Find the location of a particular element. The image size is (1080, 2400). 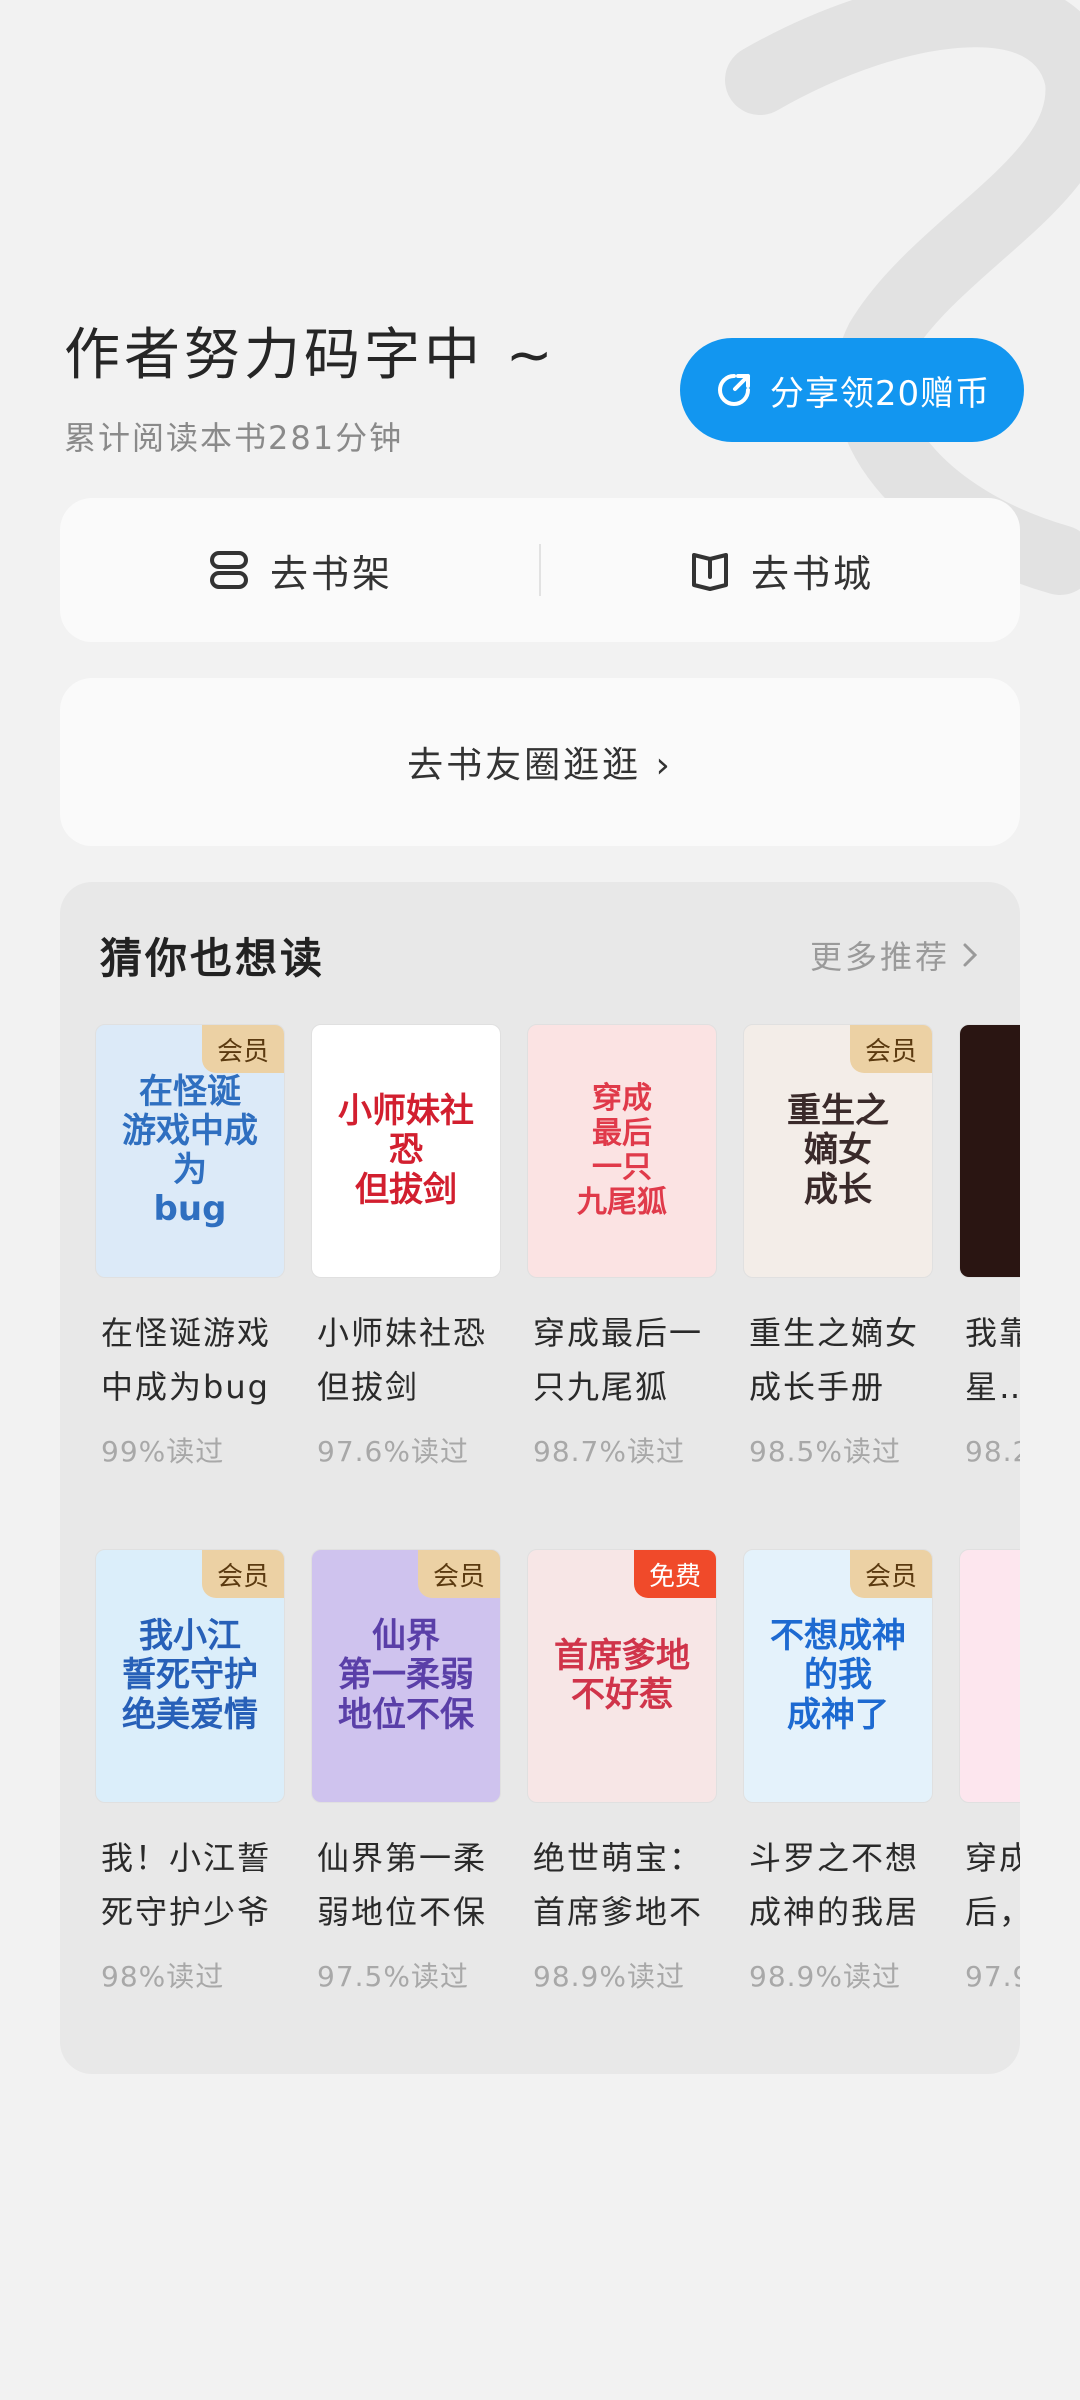

book-cover: 小师妹社恐 但拔剑 is located at coordinates (406, 1151).